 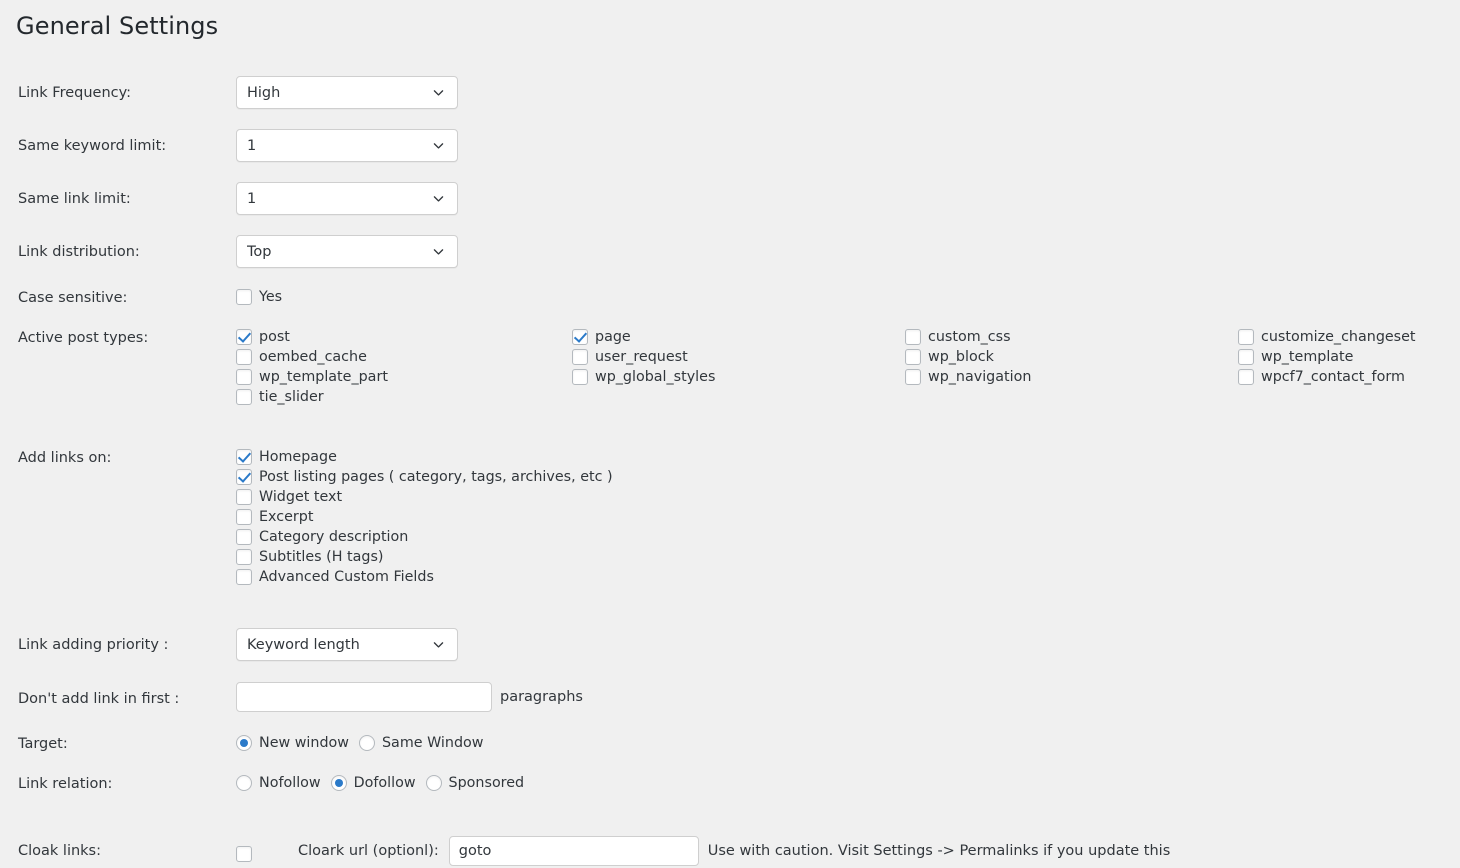 I want to click on page-title: General Settings, so click(x=117, y=26).